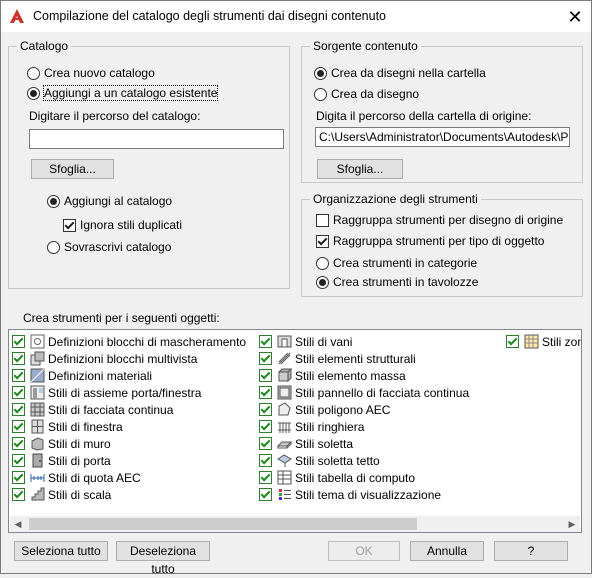 The height and width of the screenshot is (578, 592). What do you see at coordinates (324, 443) in the screenshot?
I see `object-label: Stili soletta` at bounding box center [324, 443].